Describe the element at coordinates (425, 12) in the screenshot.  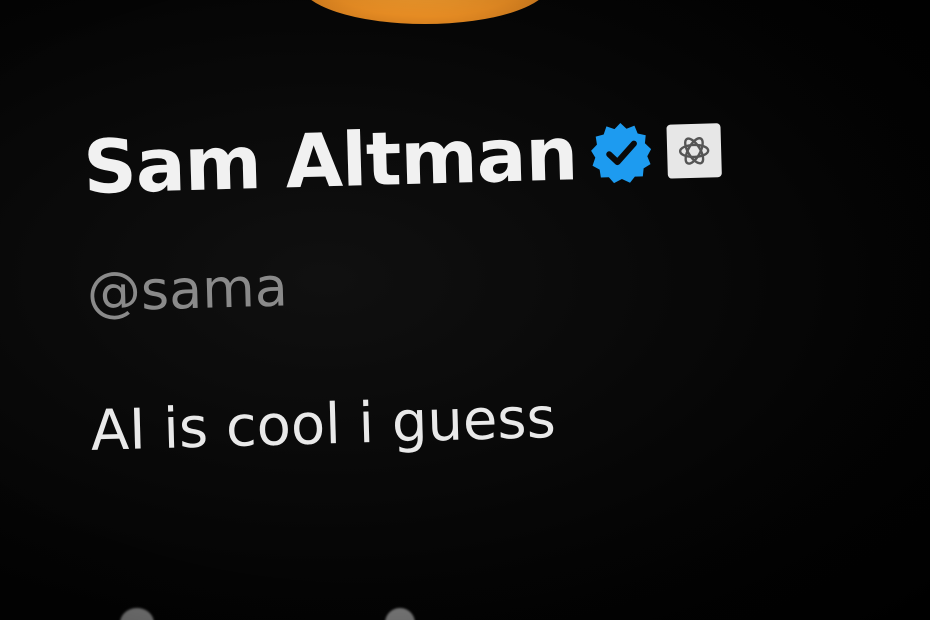
I see `profile-avatar` at that location.